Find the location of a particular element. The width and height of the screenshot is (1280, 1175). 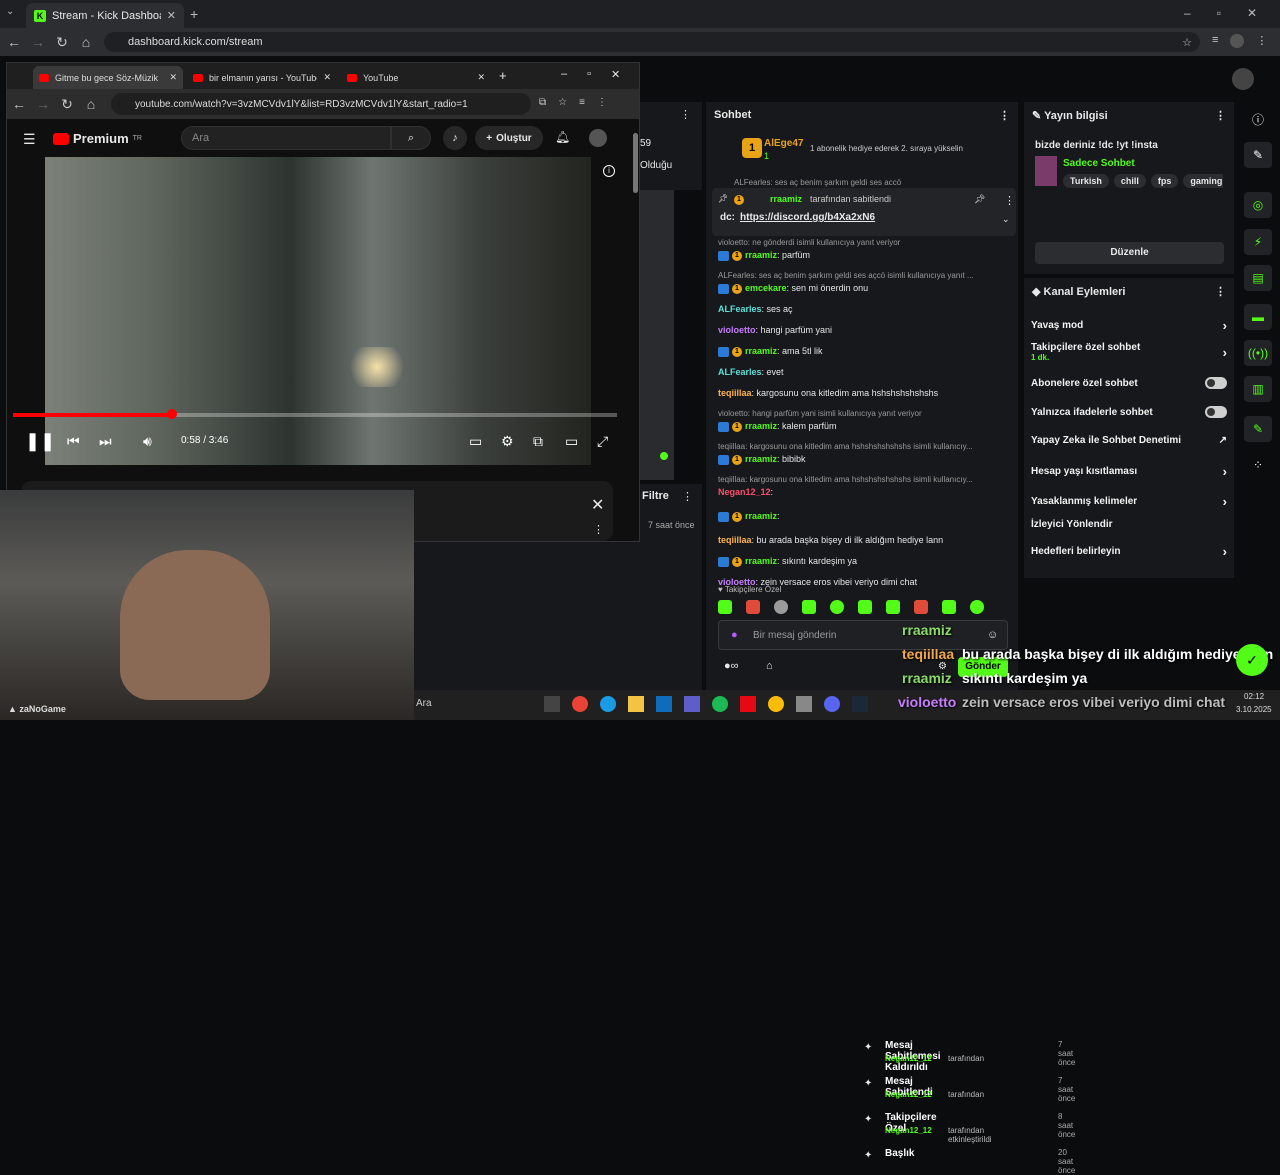

channel-action-row: Abonelere özel sohbet is located at coordinates (1129, 383).